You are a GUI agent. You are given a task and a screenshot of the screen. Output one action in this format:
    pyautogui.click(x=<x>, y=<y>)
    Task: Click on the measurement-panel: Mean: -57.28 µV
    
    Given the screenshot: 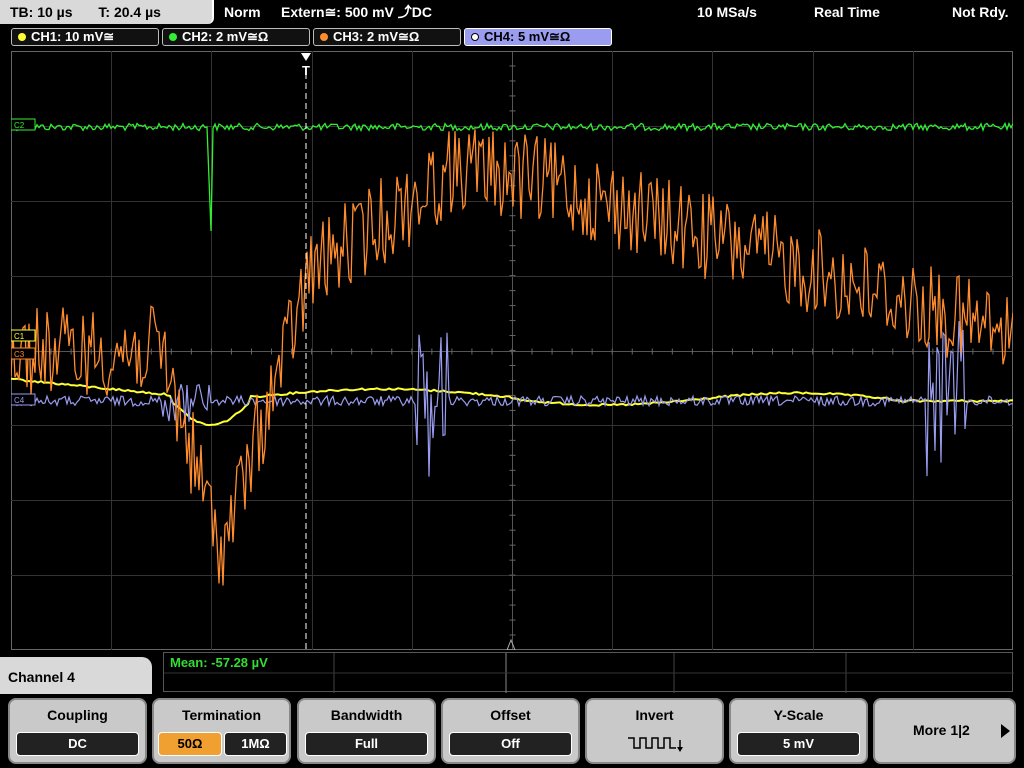 What is the action you would take?
    pyautogui.click(x=588, y=672)
    